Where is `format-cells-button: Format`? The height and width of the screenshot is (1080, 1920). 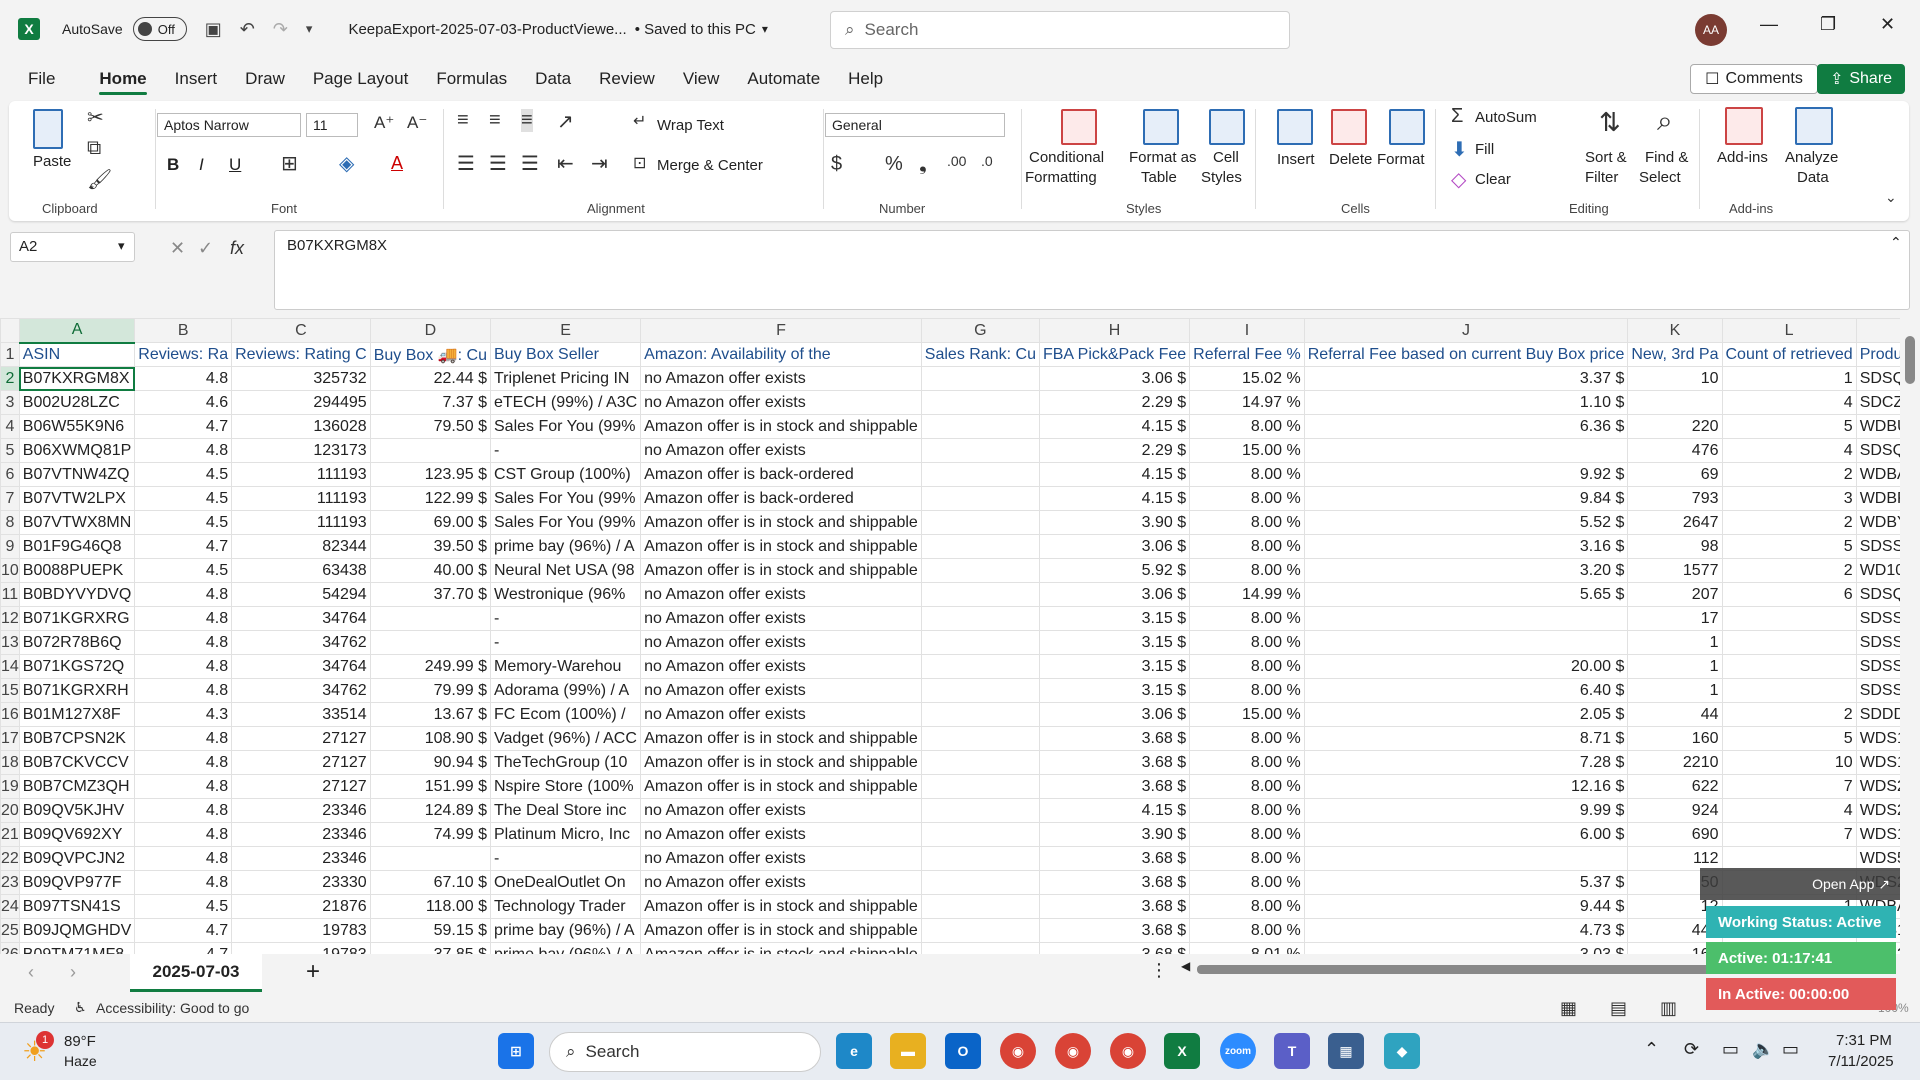 format-cells-button: Format is located at coordinates (1401, 159).